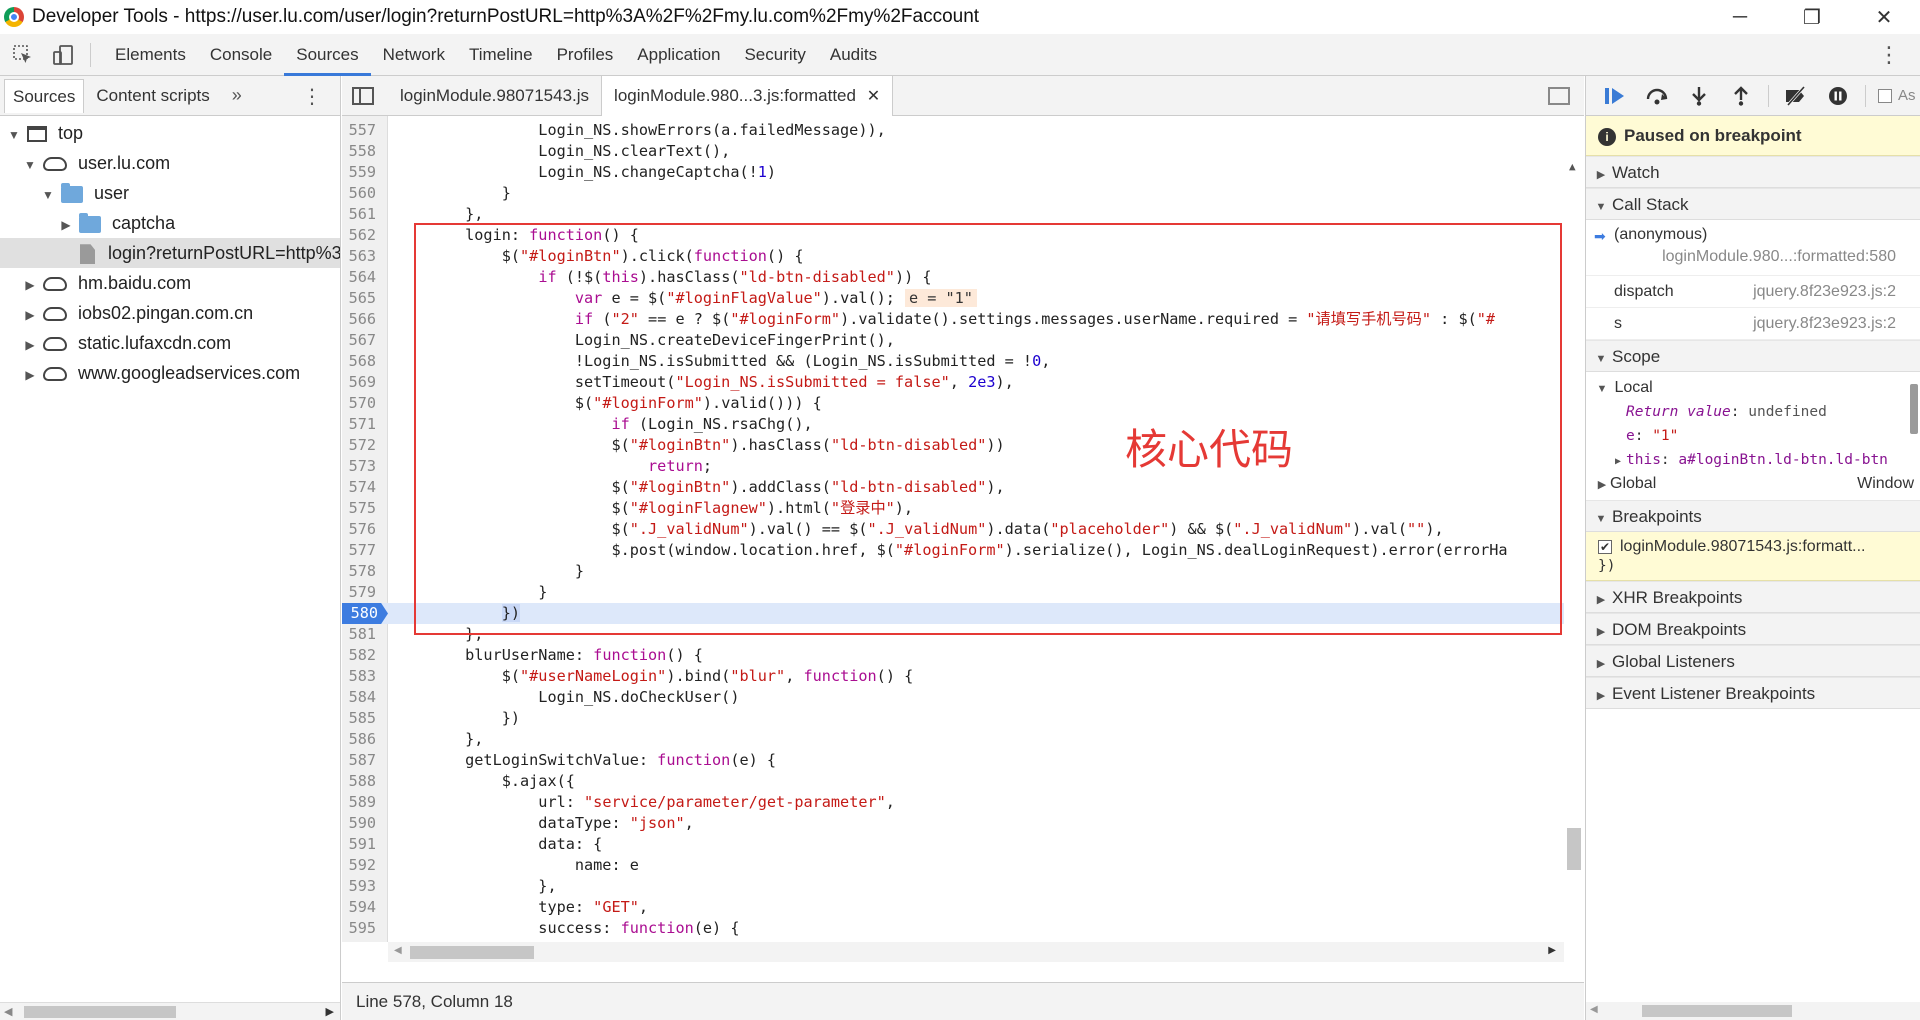 Image resolution: width=1920 pixels, height=1020 pixels. I want to click on resume-icon, so click(1615, 96).